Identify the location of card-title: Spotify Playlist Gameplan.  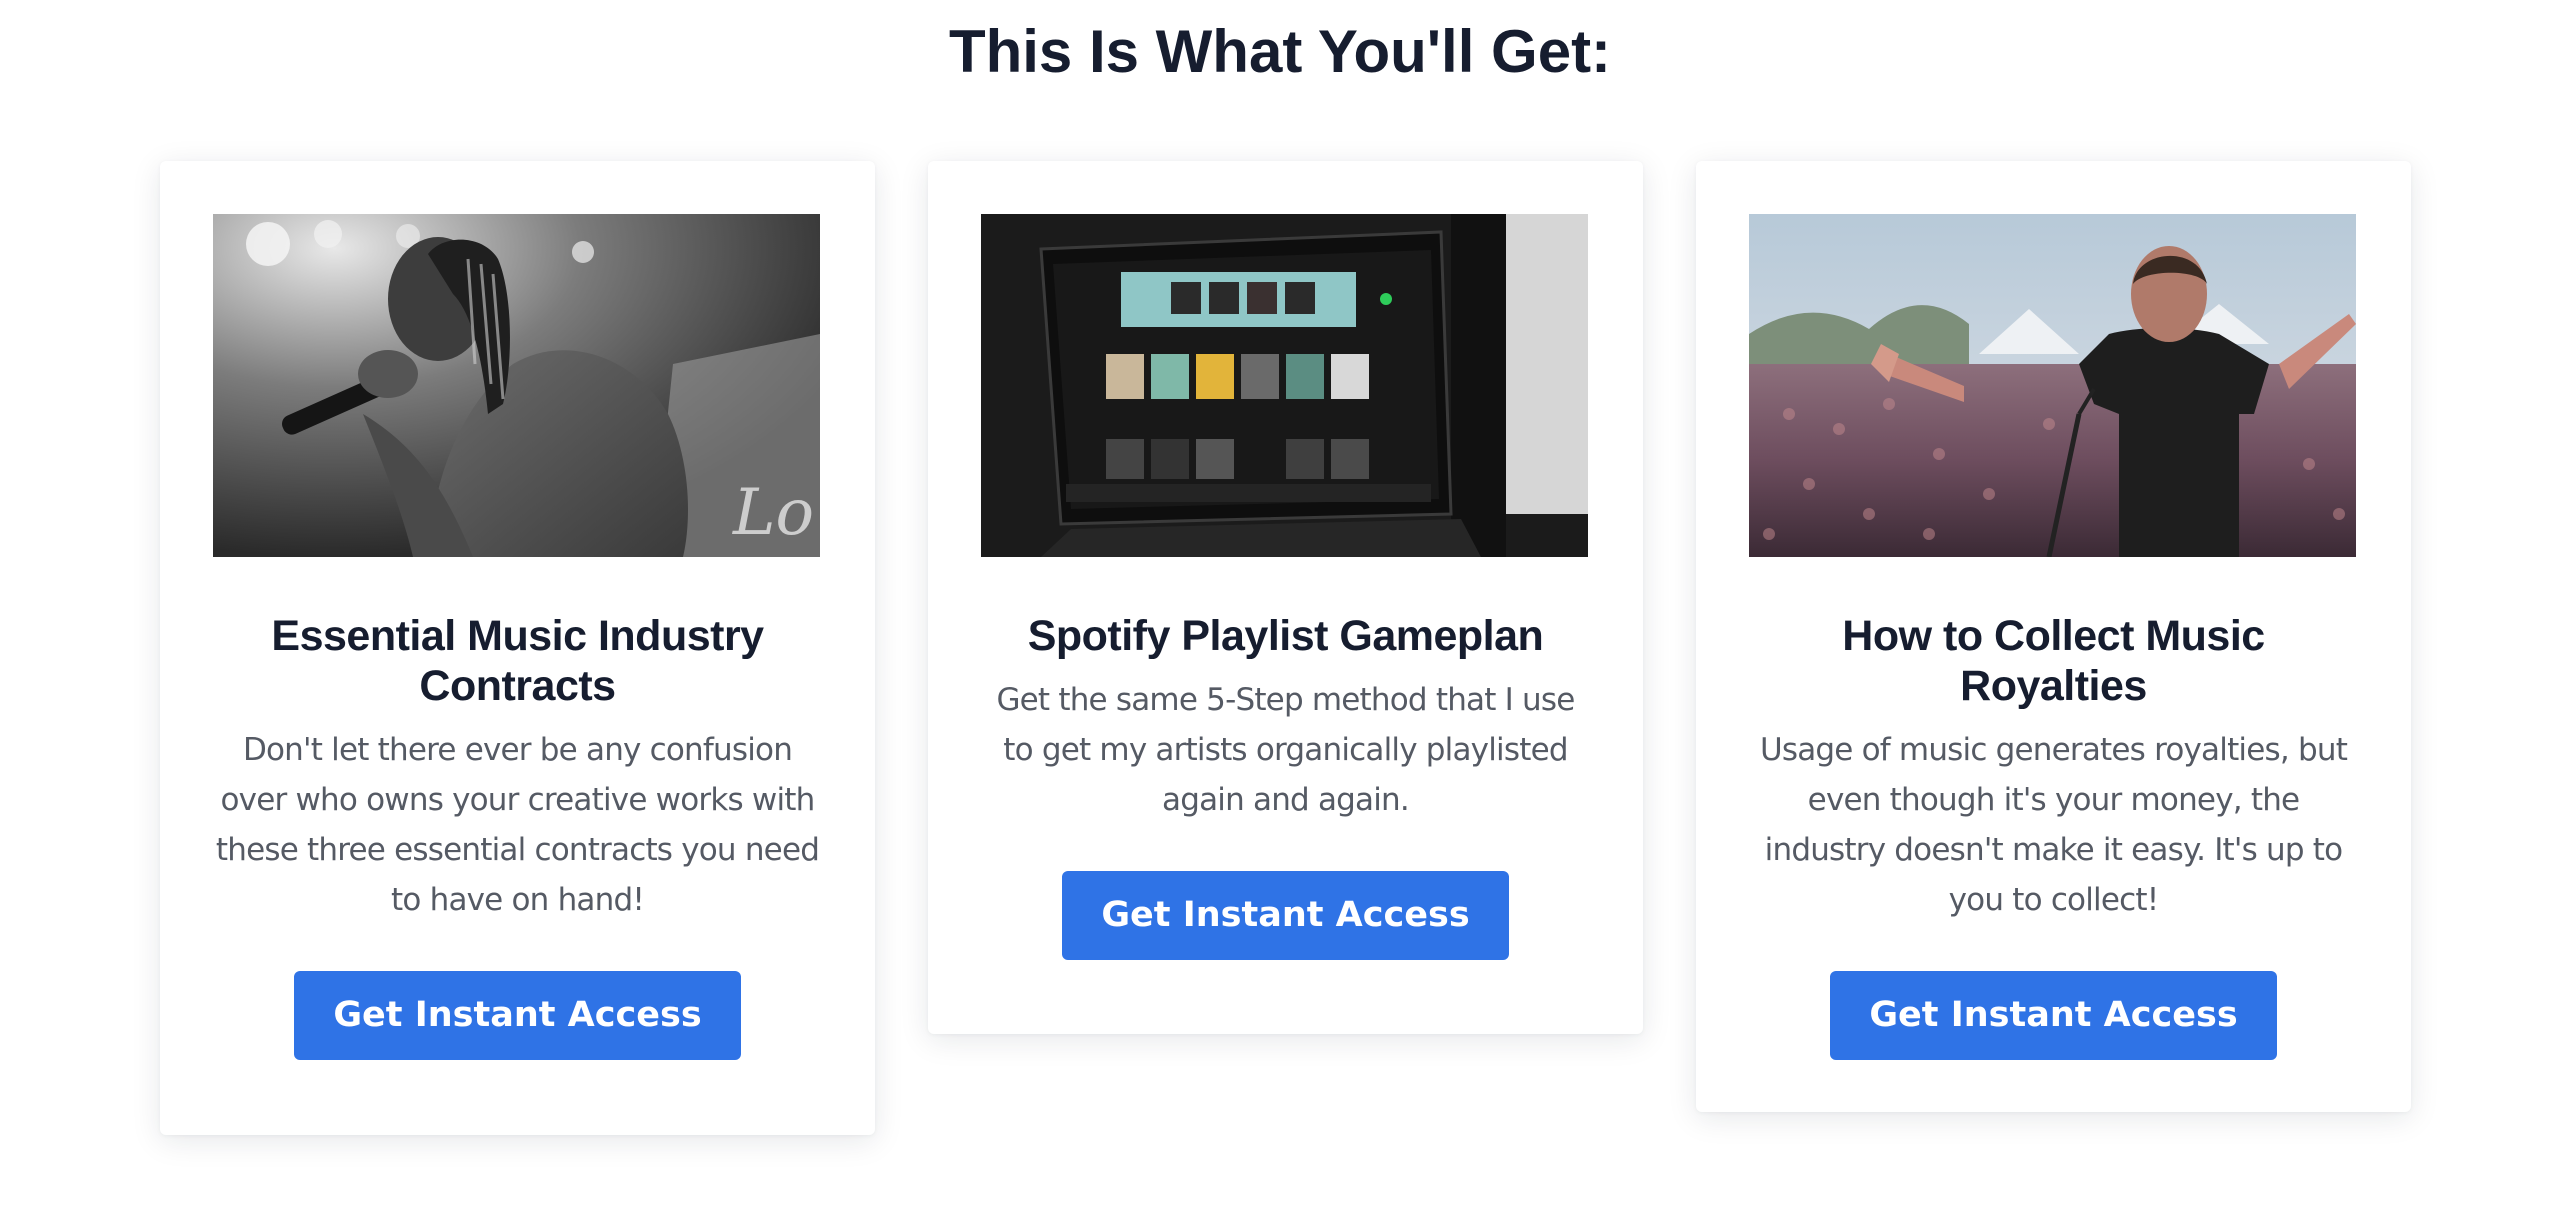
(1285, 636).